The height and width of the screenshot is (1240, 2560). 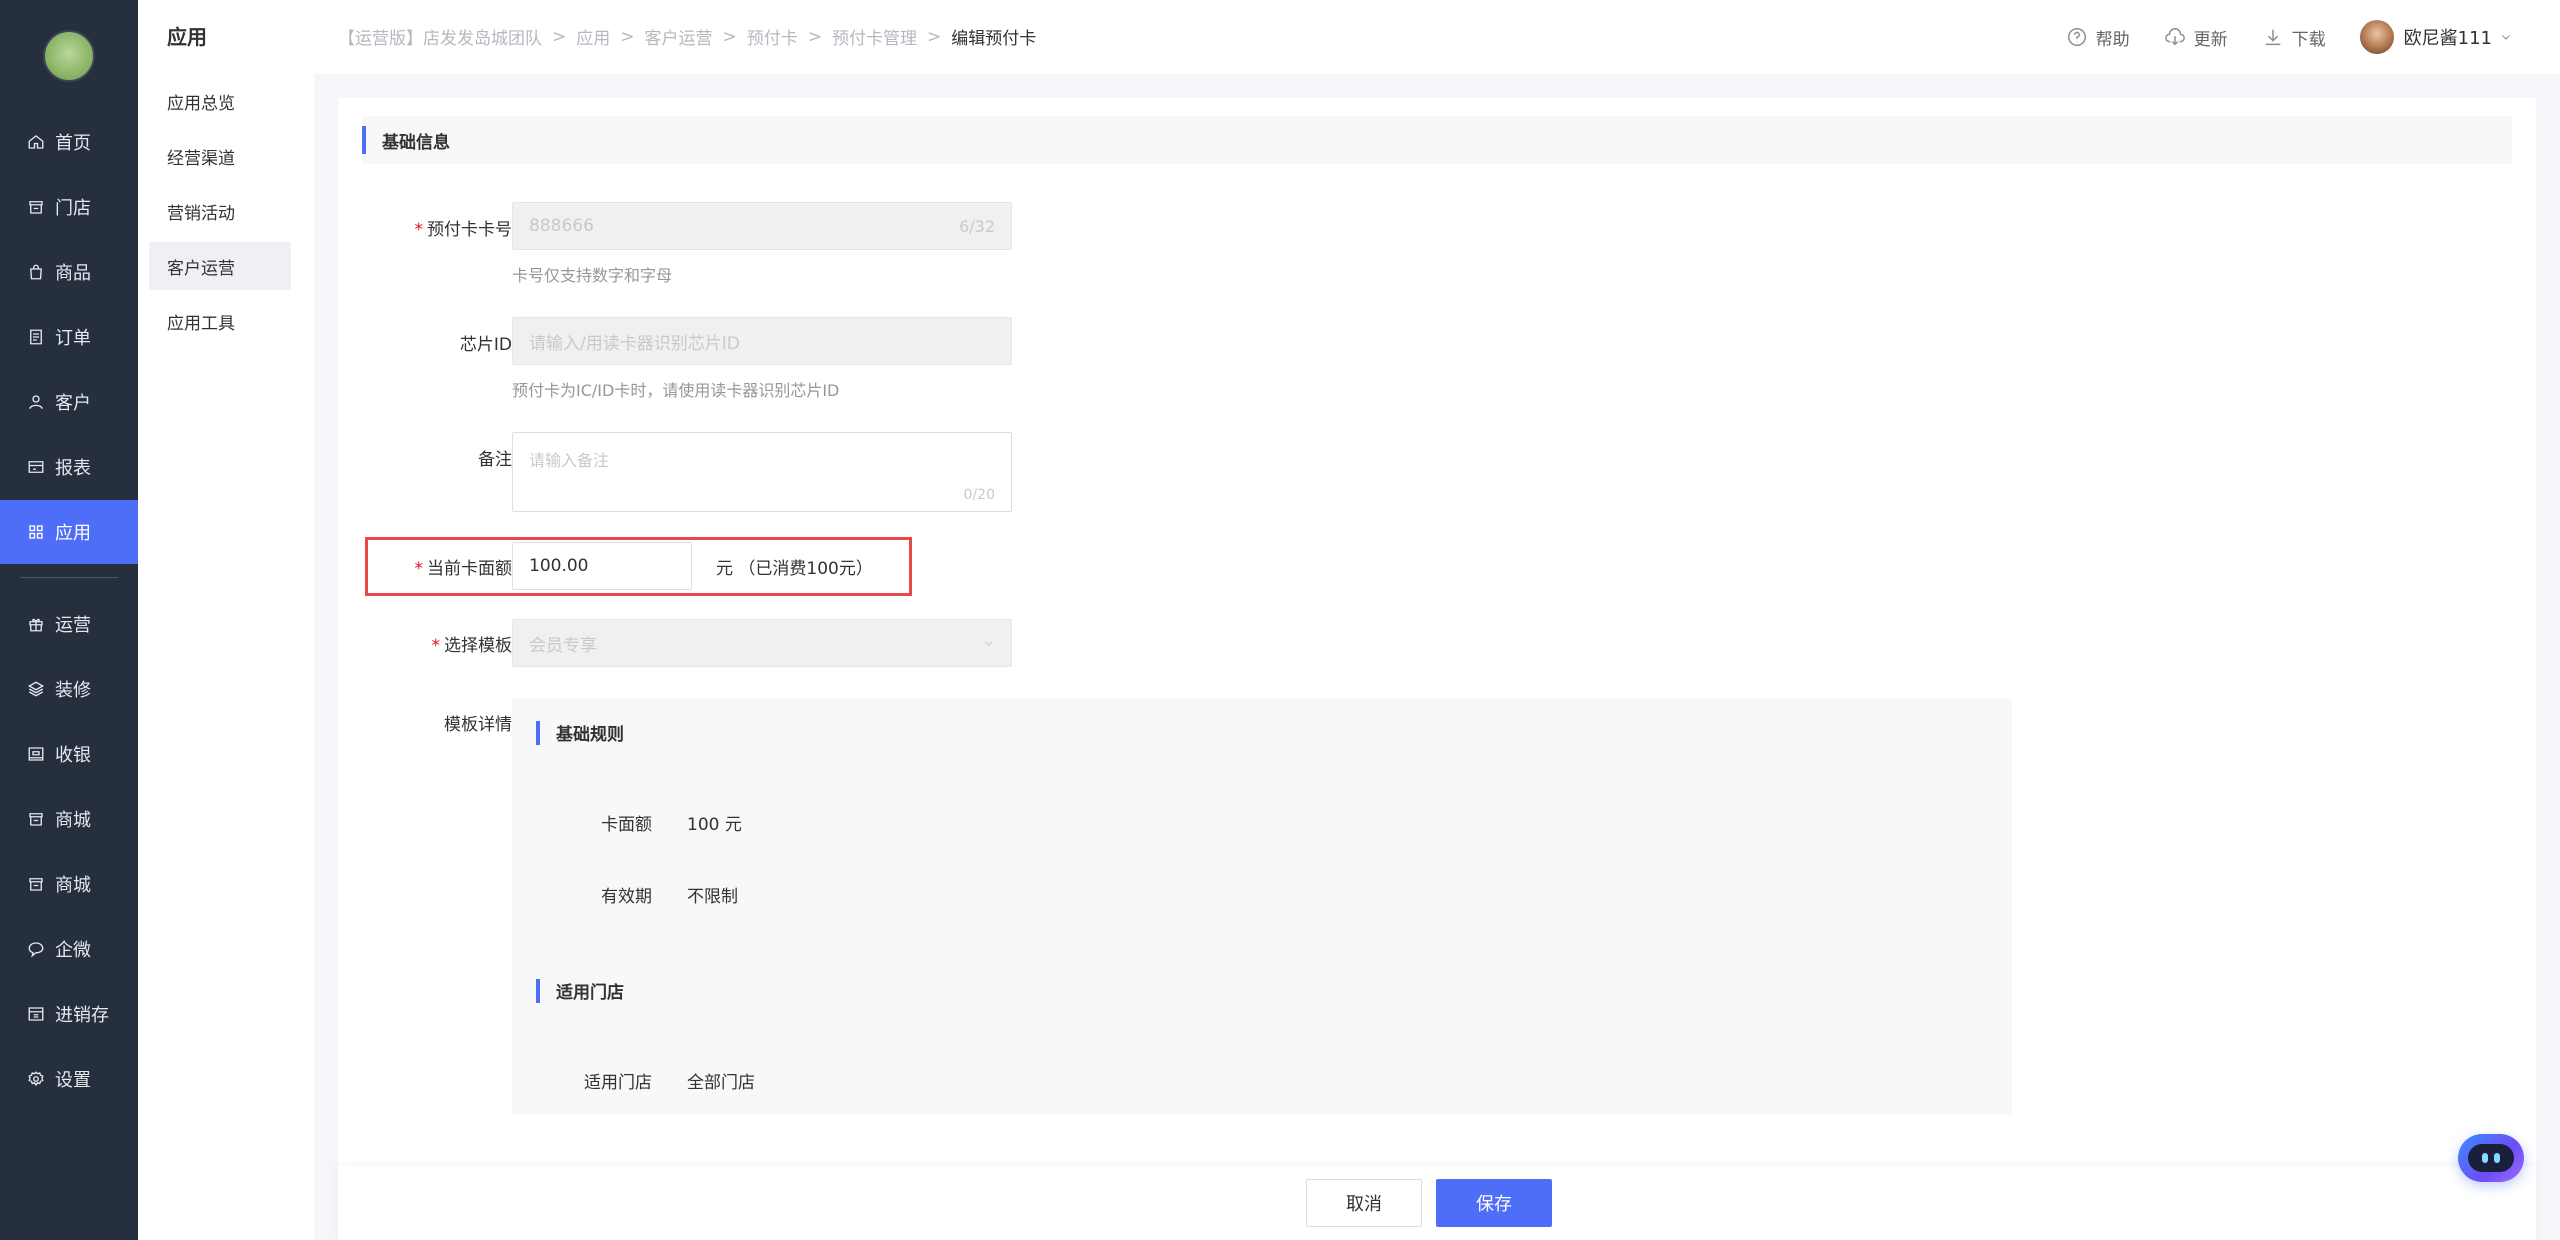 What do you see at coordinates (69, 207) in the screenshot?
I see `nav-item-store: 门店` at bounding box center [69, 207].